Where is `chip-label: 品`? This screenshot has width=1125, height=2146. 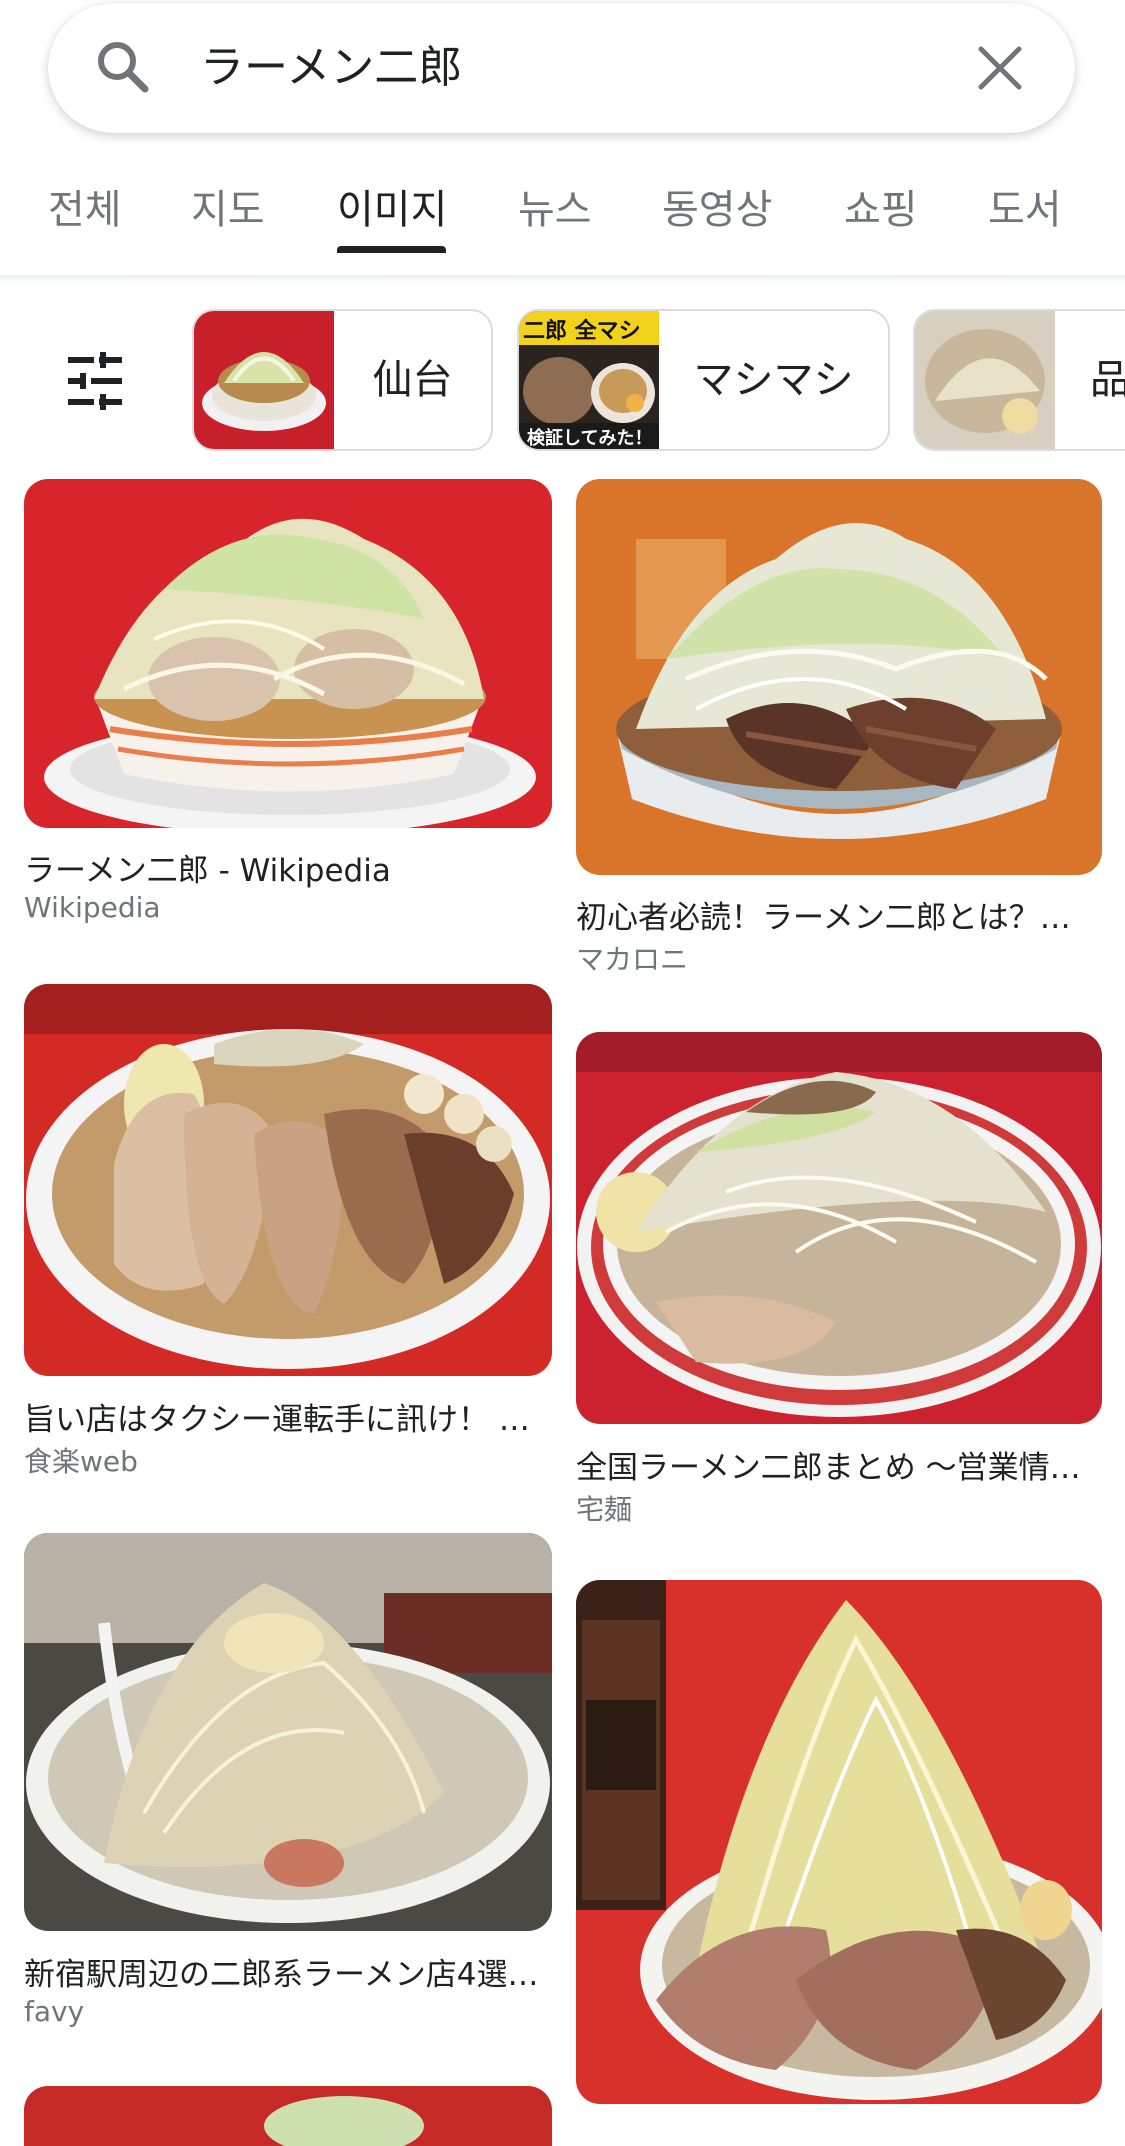
chip-label: 品 is located at coordinates (1090, 380).